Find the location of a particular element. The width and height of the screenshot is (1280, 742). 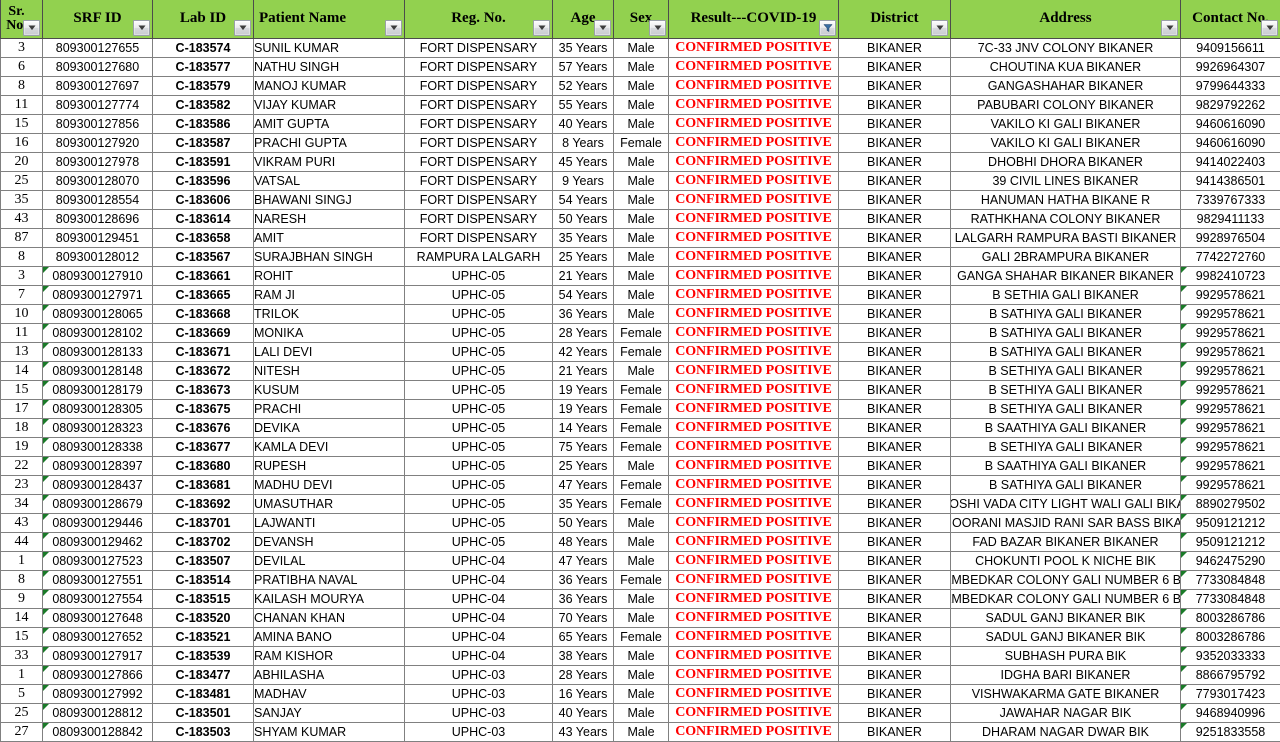

cell-srf: 809300129451 is located at coordinates (98, 237).